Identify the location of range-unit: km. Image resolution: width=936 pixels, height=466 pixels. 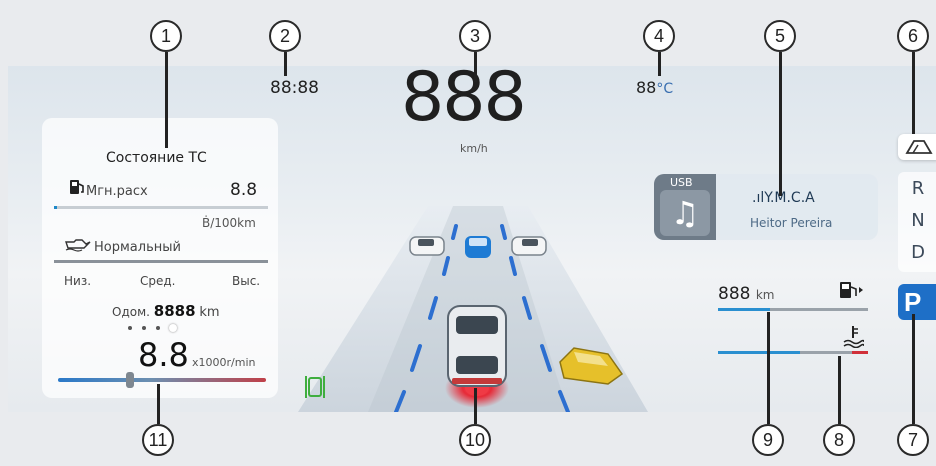
(765, 295).